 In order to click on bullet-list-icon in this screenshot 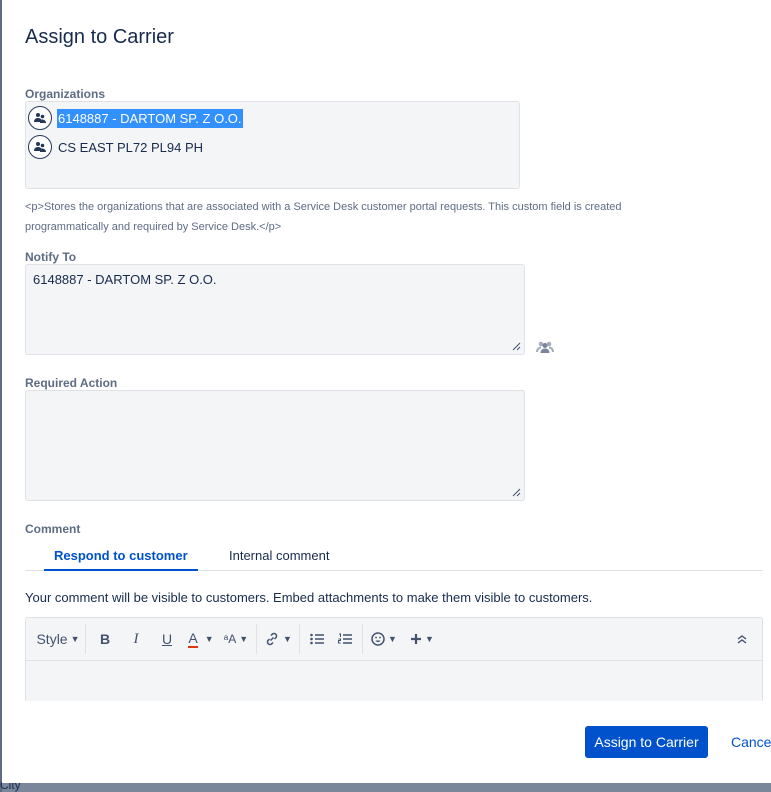, I will do `click(317, 639)`.